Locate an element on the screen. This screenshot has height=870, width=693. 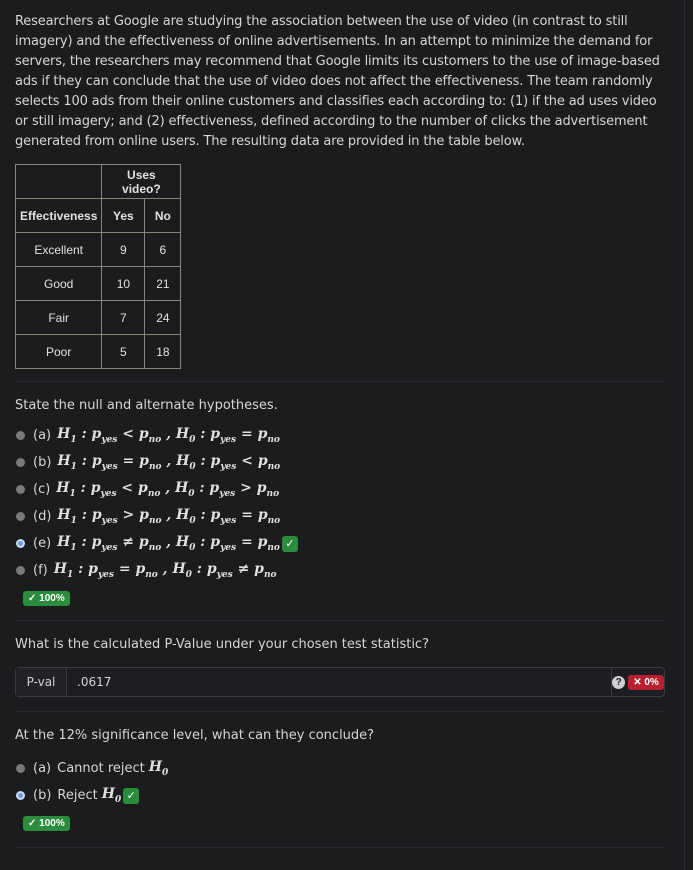
table-corner is located at coordinates (58, 181).